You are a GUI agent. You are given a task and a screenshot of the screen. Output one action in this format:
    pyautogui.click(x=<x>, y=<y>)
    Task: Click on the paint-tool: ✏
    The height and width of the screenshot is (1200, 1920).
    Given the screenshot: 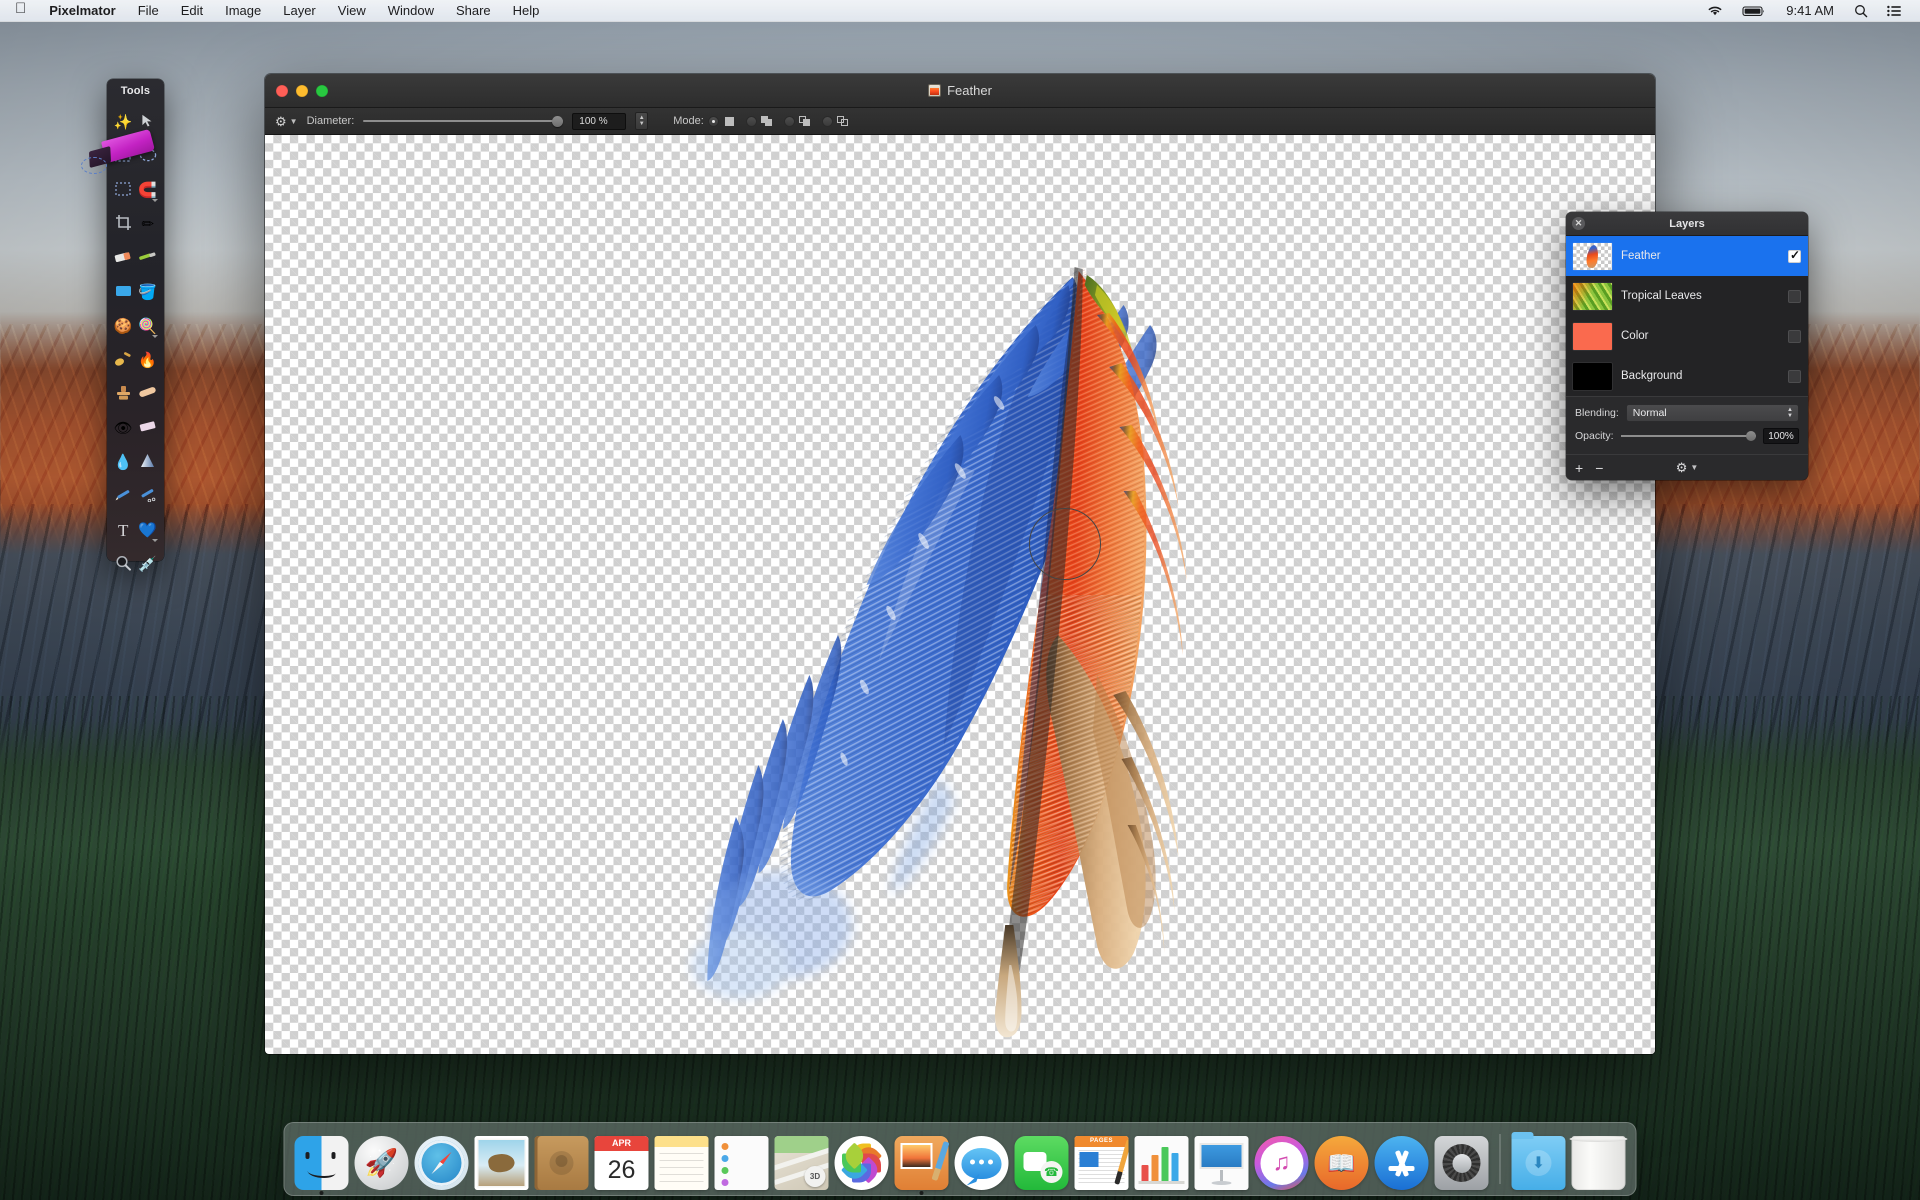 What is the action you would take?
    pyautogui.click(x=148, y=224)
    